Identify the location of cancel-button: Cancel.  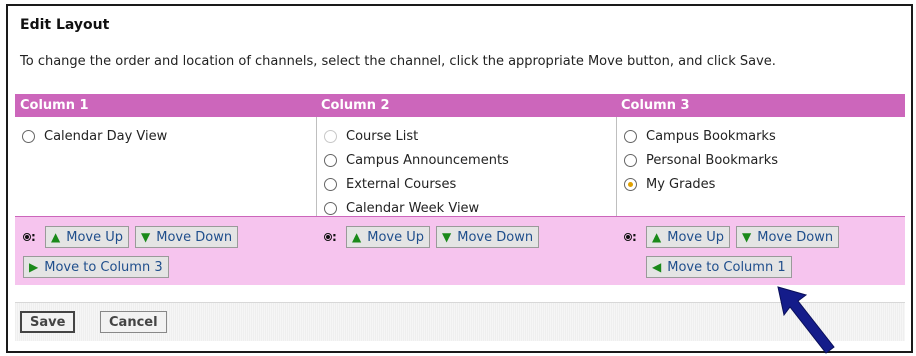
(133, 322).